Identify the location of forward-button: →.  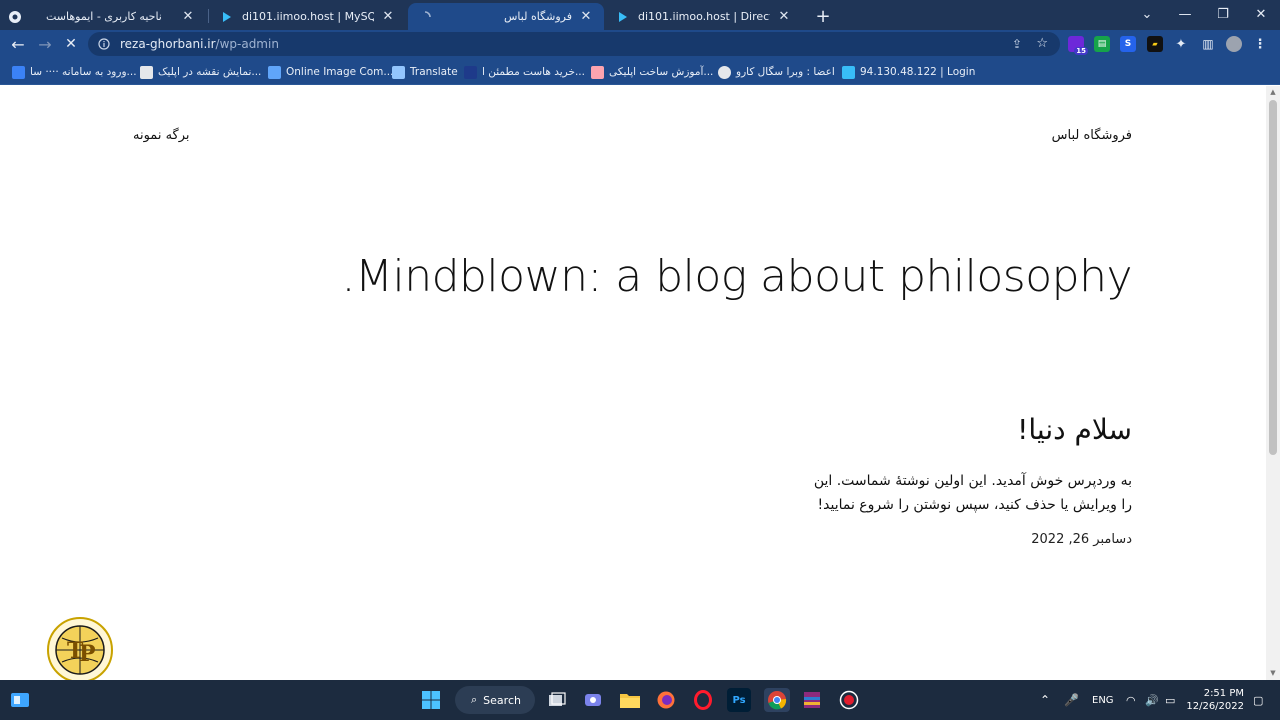
(45, 44).